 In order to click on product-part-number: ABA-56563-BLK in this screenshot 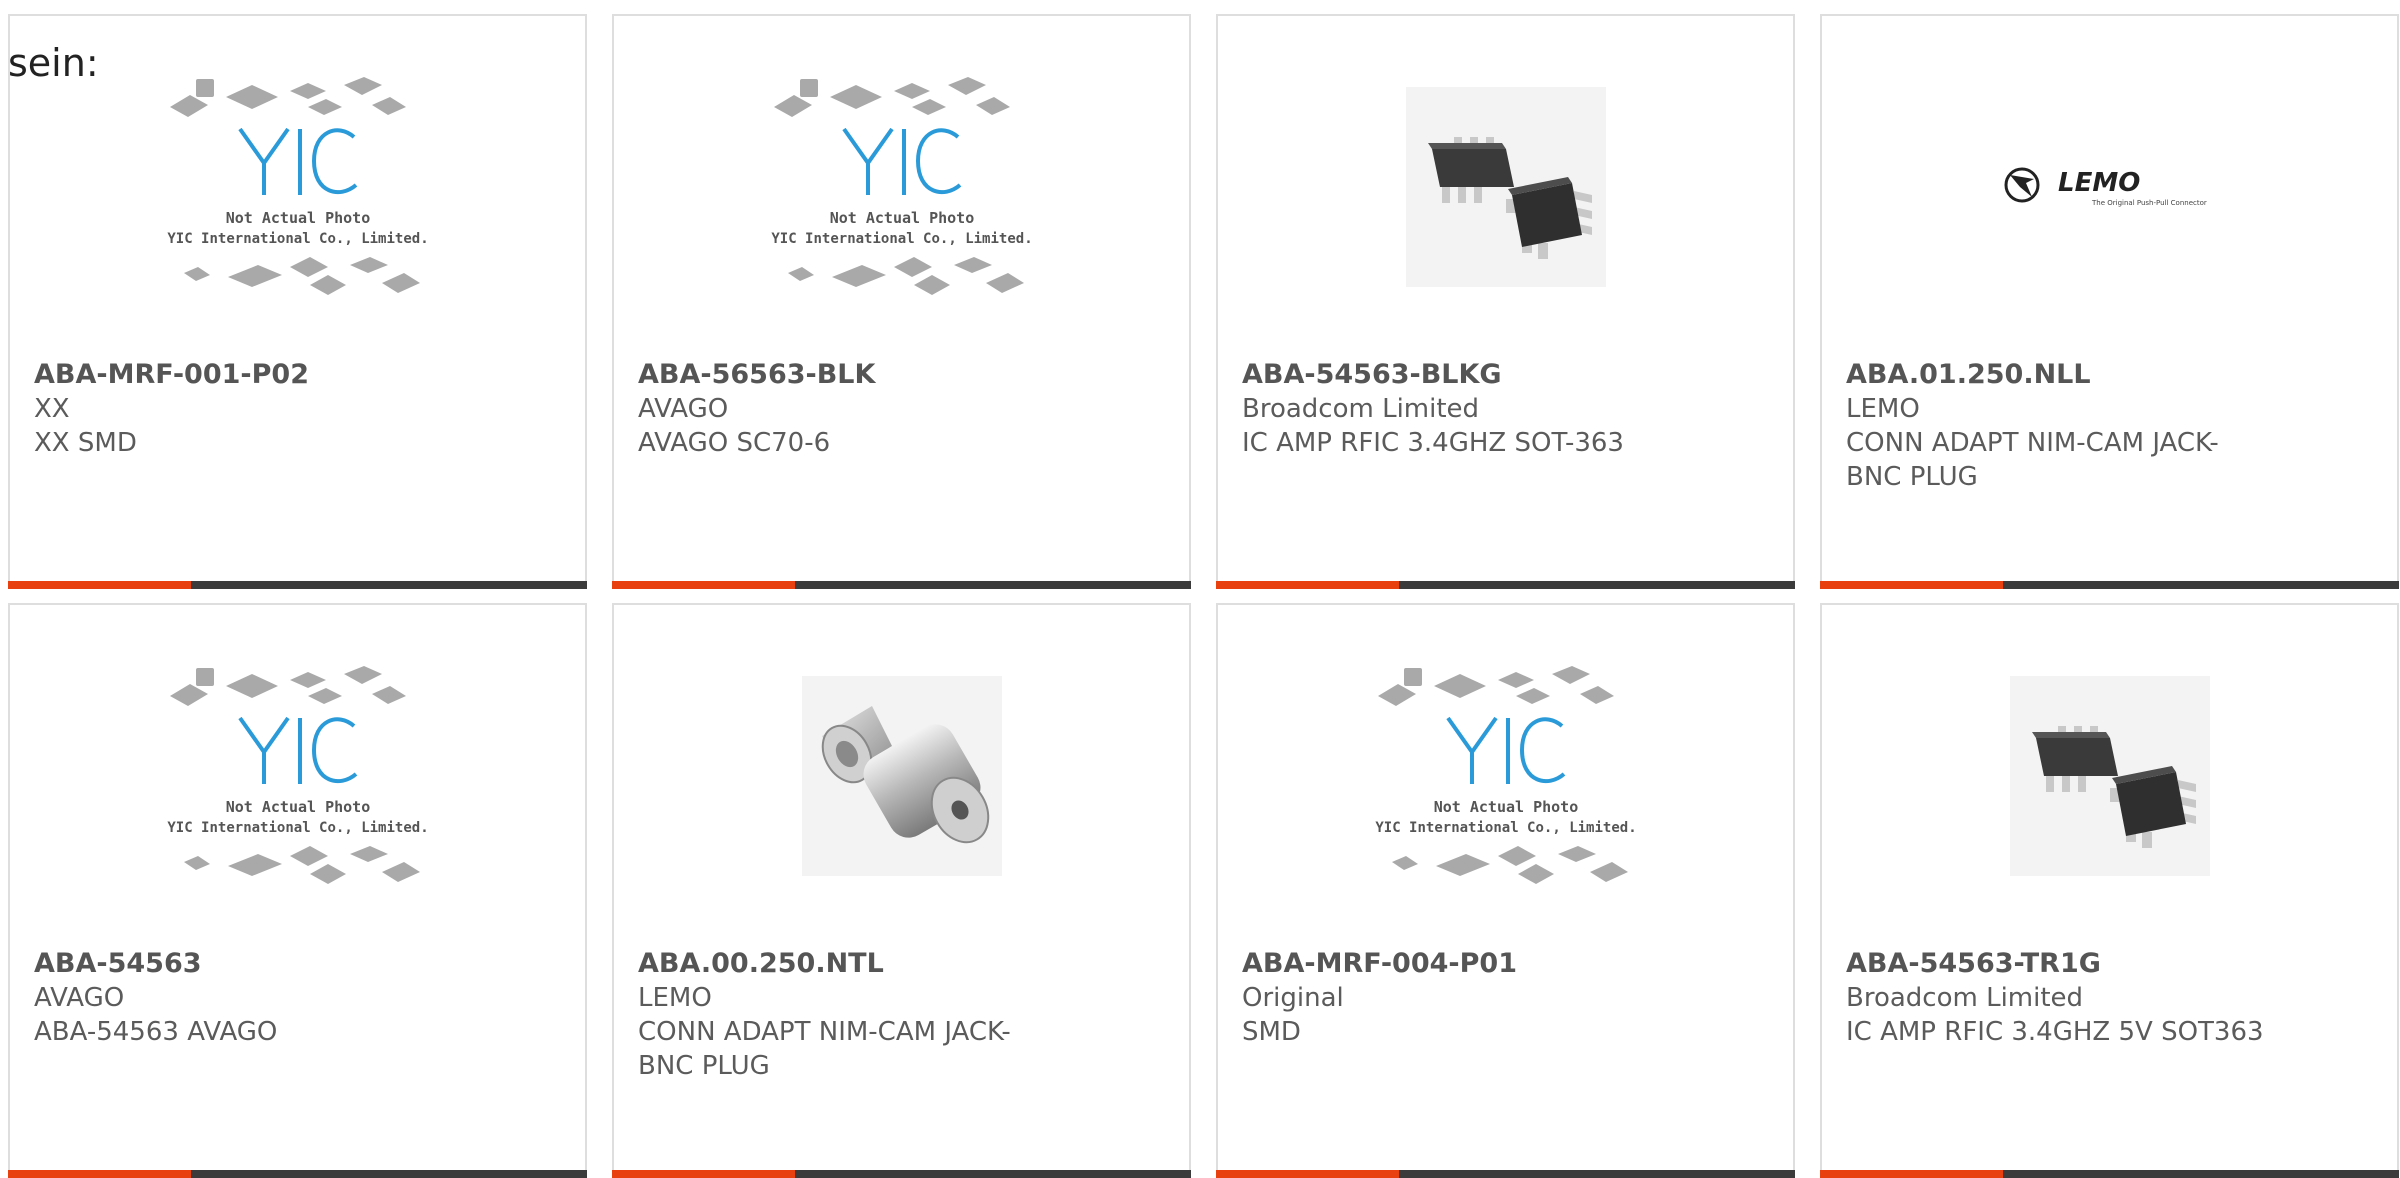, I will do `click(901, 375)`.